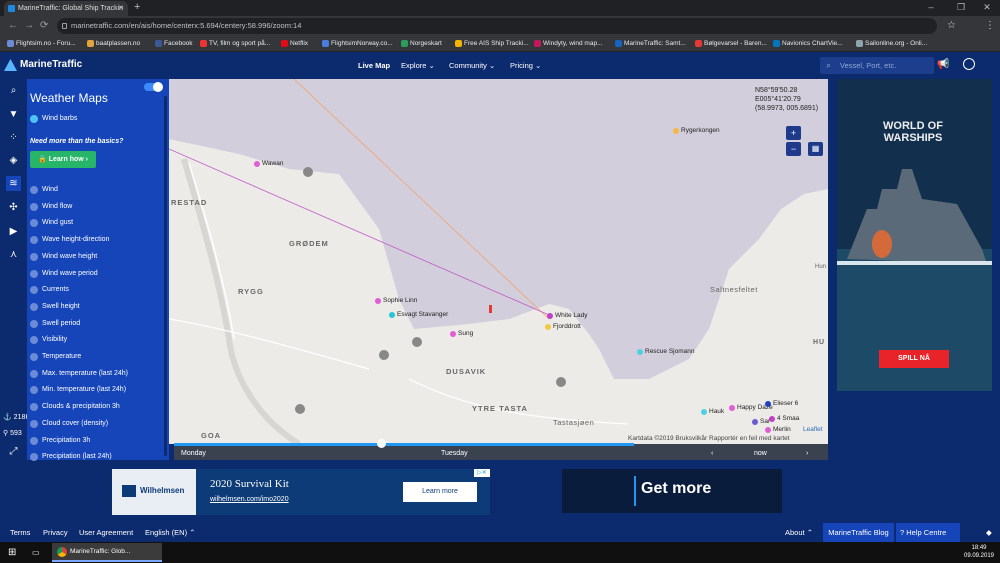 The height and width of the screenshot is (563, 1000). What do you see at coordinates (51, 207) in the screenshot?
I see `weather-layer-item: Wind flow` at bounding box center [51, 207].